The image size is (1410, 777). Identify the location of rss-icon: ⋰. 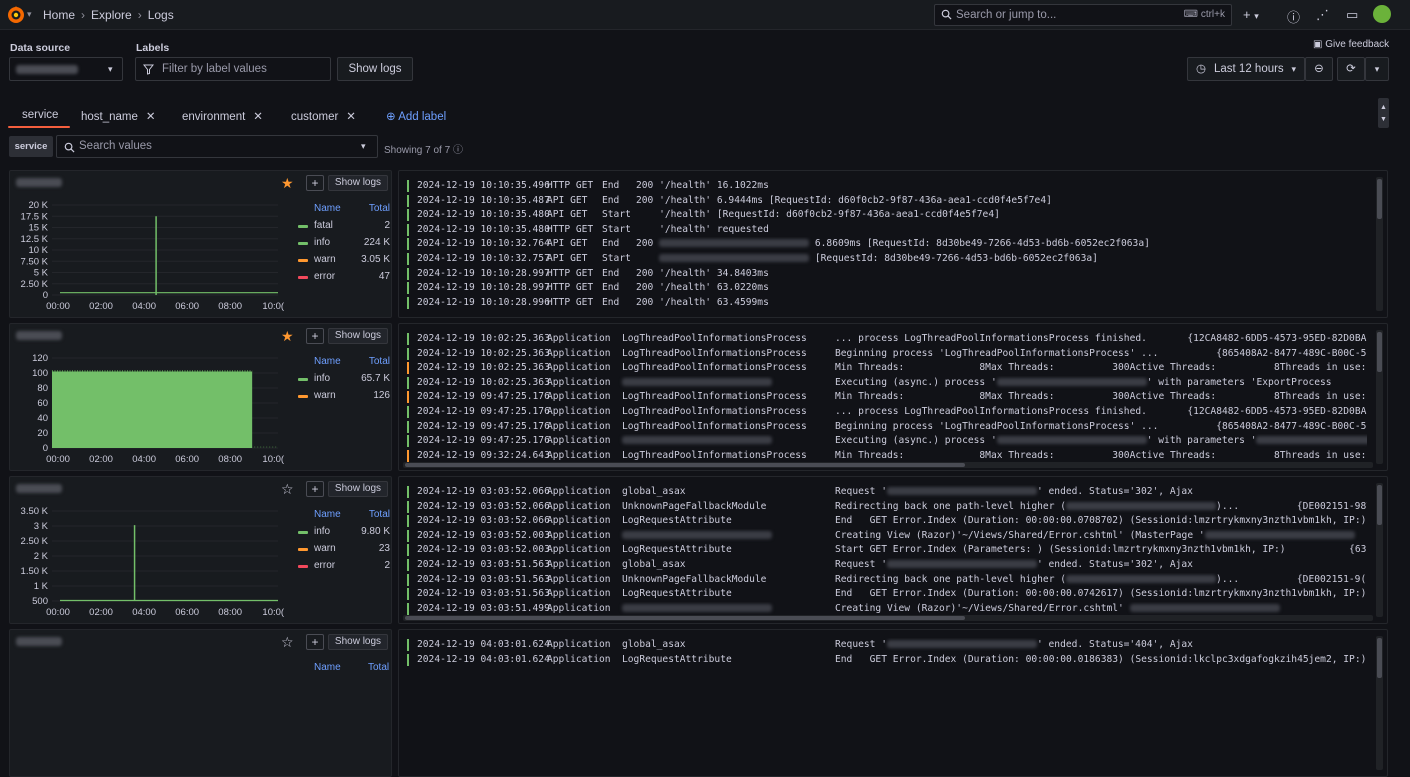
(1322, 15).